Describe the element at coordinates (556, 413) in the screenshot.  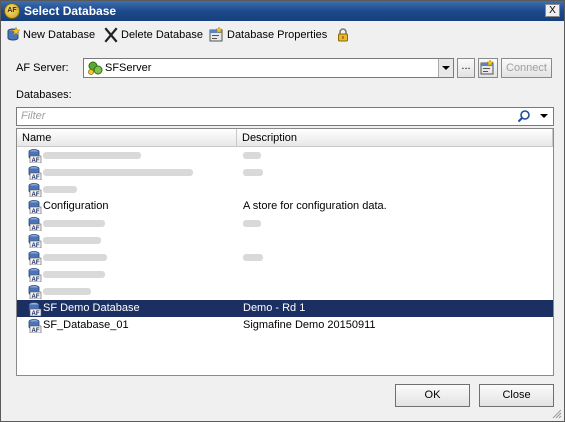
I see `resize-grip-icon` at that location.